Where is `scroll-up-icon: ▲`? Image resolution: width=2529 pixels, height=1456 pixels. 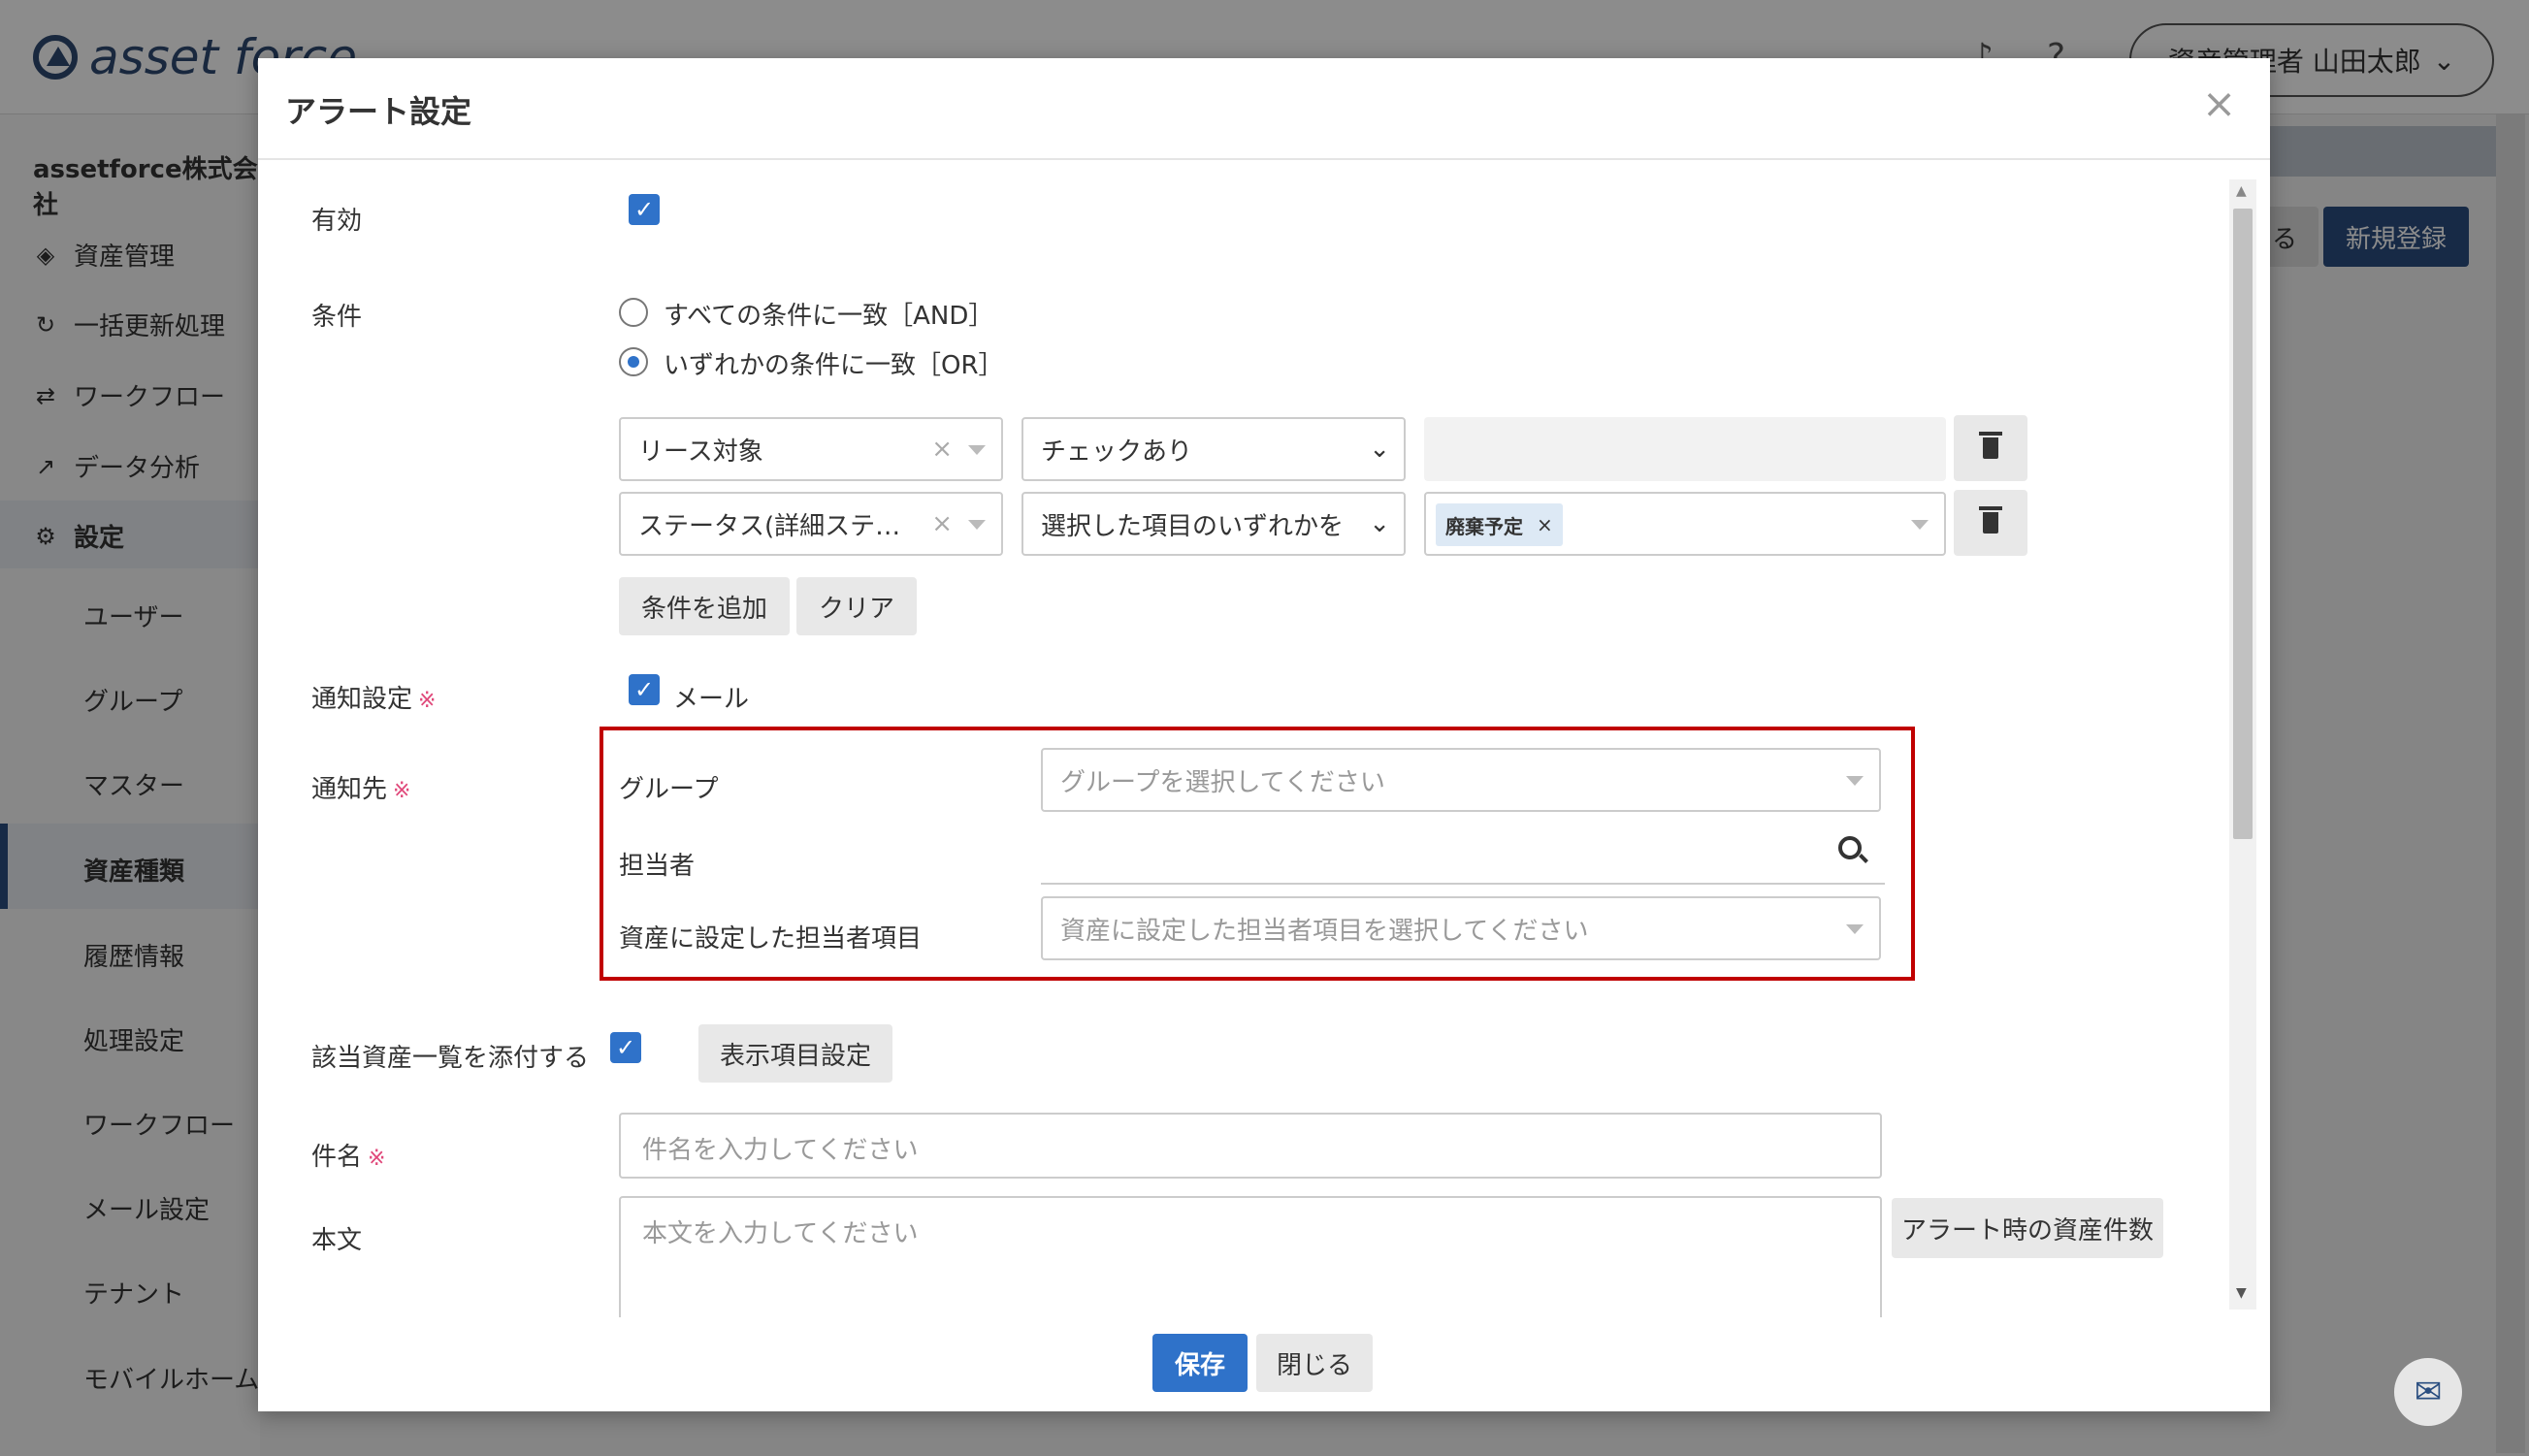
scroll-up-icon: ▲ is located at coordinates (2241, 191).